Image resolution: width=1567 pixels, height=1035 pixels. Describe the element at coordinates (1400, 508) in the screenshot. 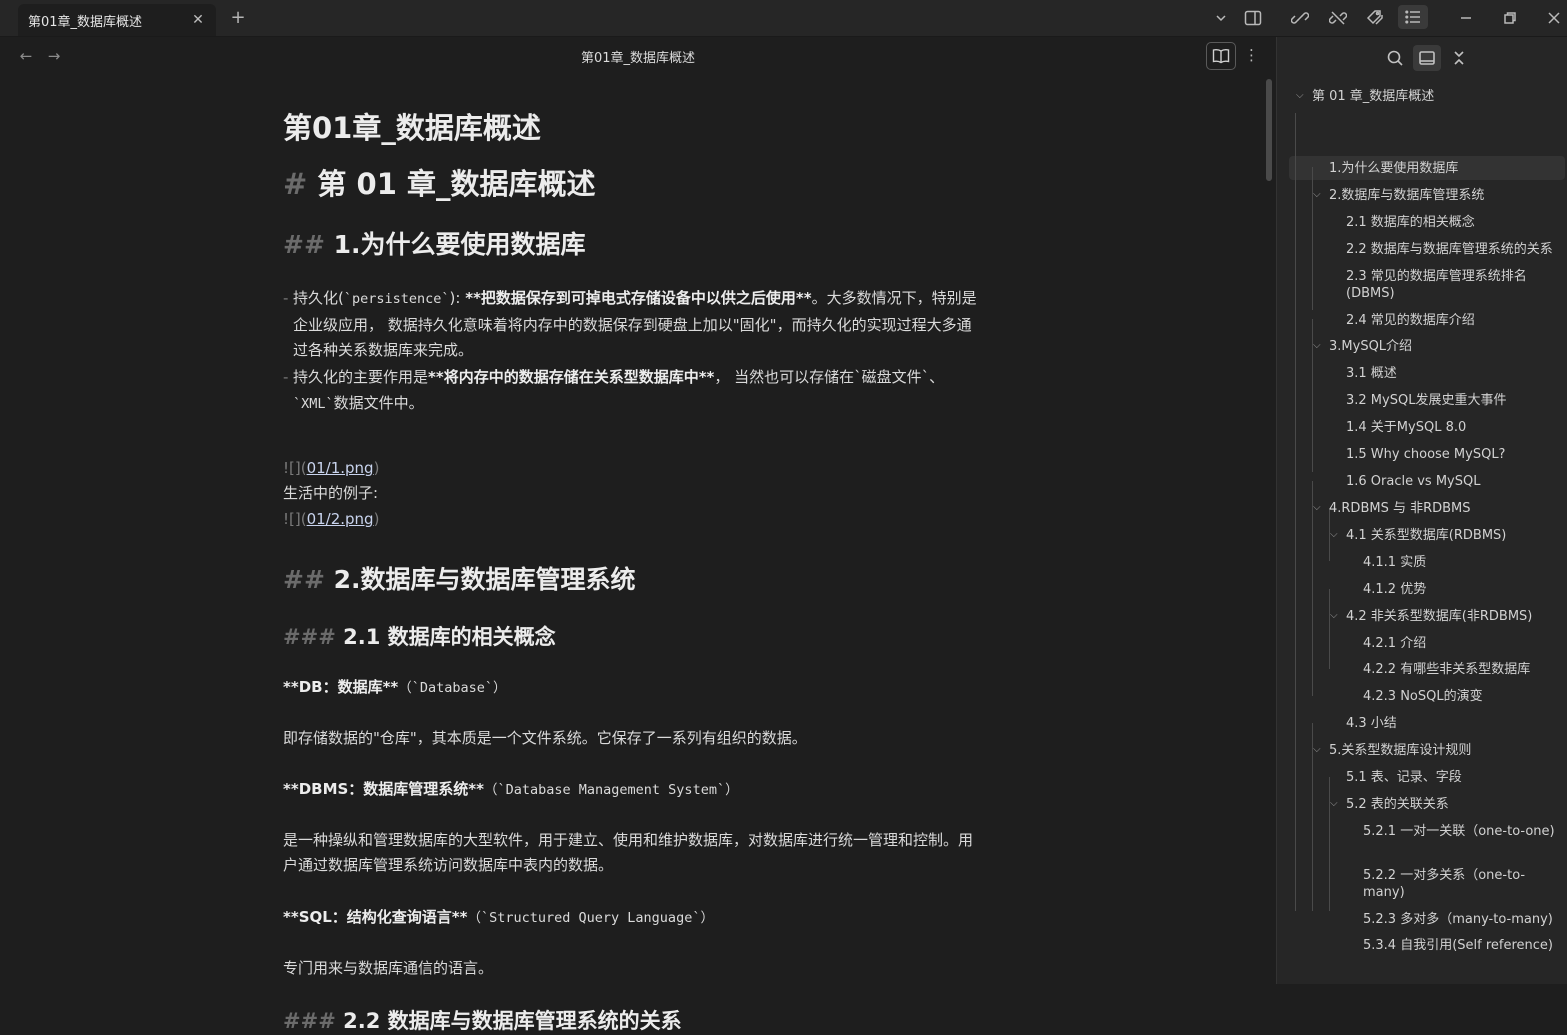

I see `outline-item: 4.RDBMS 与 非RDBMS` at that location.